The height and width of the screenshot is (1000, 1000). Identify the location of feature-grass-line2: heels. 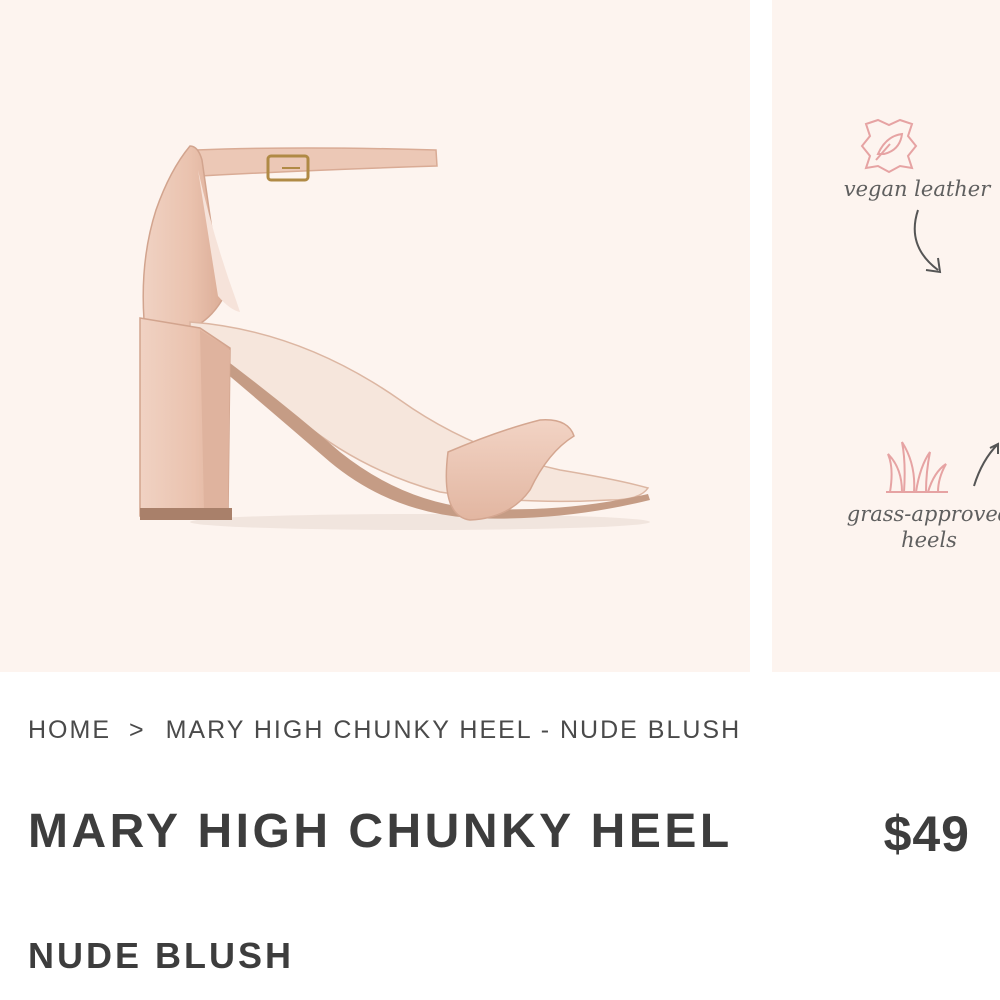
(929, 540).